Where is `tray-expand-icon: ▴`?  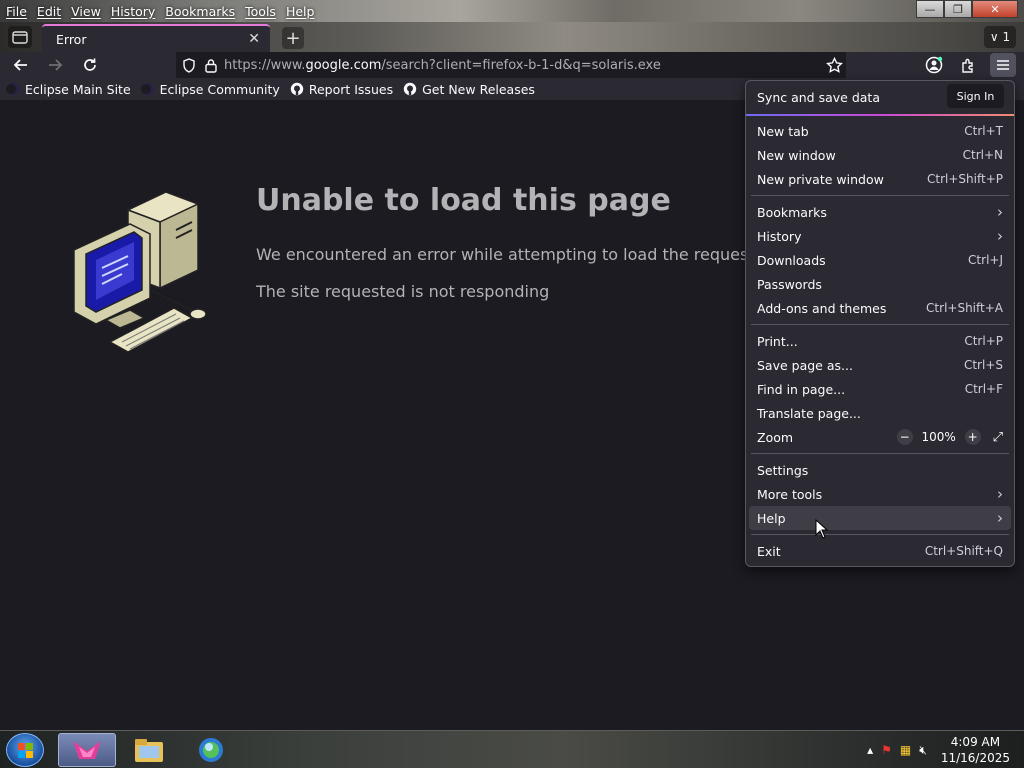 tray-expand-icon: ▴ is located at coordinates (870, 750).